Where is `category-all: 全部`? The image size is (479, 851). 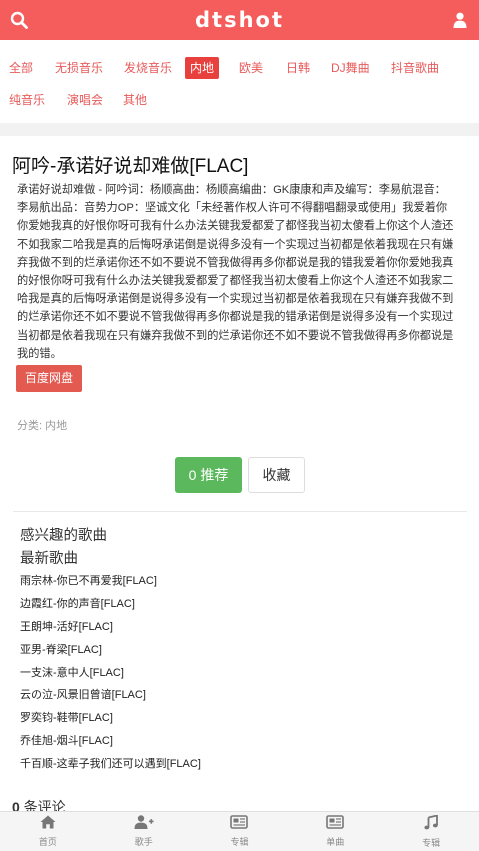
category-all: 全部 is located at coordinates (21, 68).